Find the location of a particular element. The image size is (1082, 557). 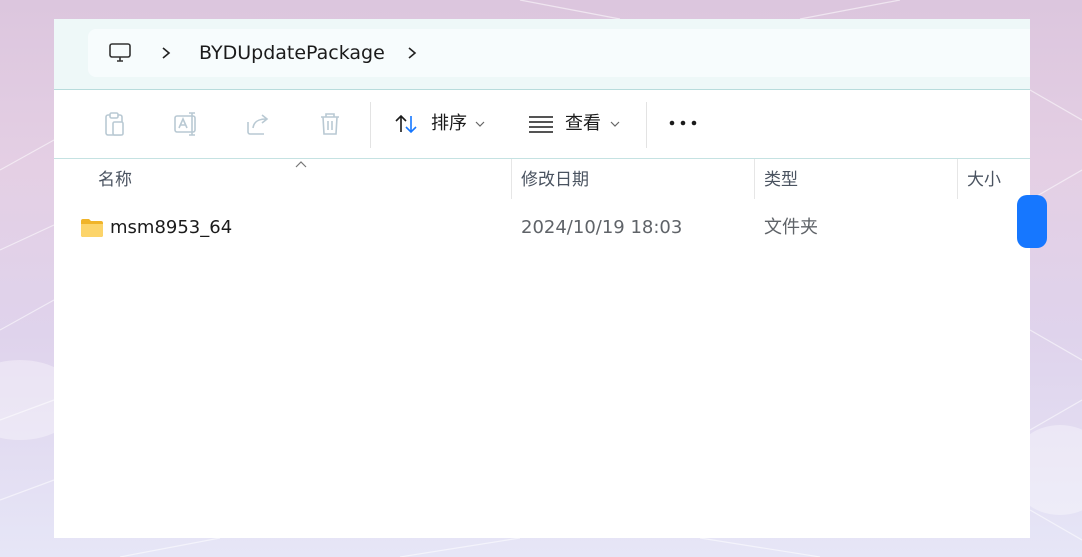

address-bar: BYDUpdatePackage is located at coordinates (542, 54).